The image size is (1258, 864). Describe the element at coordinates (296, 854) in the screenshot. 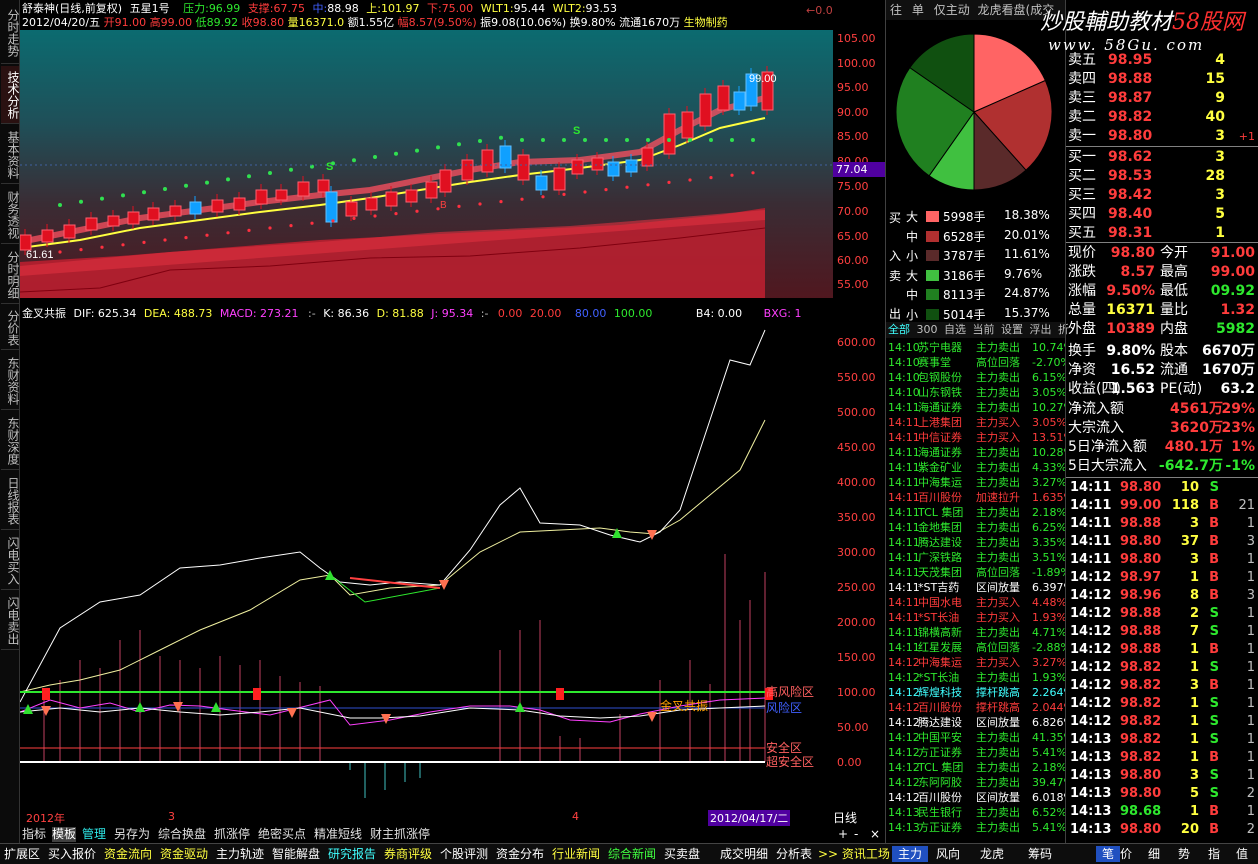

I see `bottom-tab-5: 智能解盘` at that location.